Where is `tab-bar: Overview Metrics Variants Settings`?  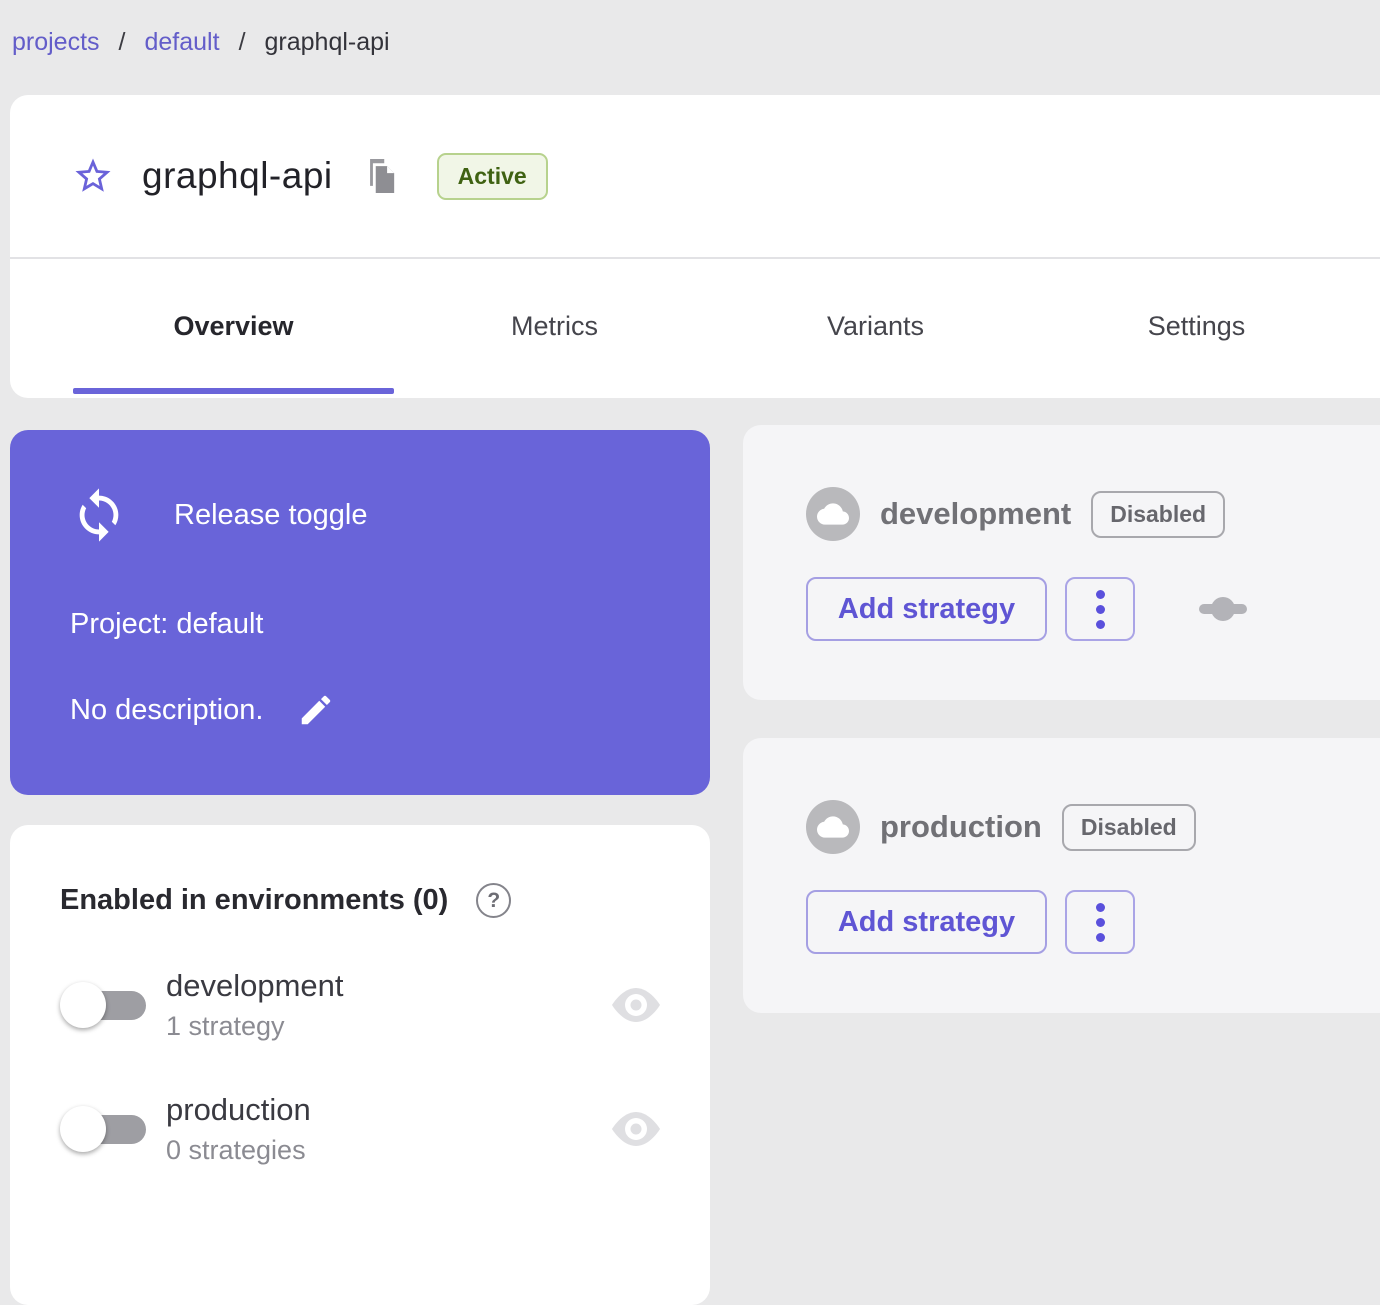 tab-bar: Overview Metrics Variants Settings is located at coordinates (695, 326).